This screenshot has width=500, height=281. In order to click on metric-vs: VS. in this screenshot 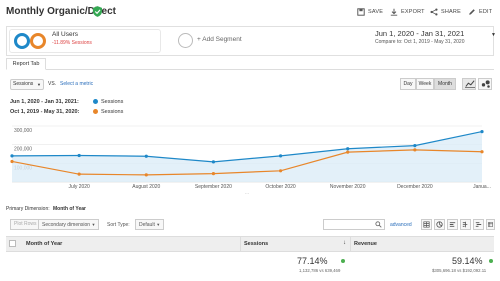, I will do `click(52, 84)`.